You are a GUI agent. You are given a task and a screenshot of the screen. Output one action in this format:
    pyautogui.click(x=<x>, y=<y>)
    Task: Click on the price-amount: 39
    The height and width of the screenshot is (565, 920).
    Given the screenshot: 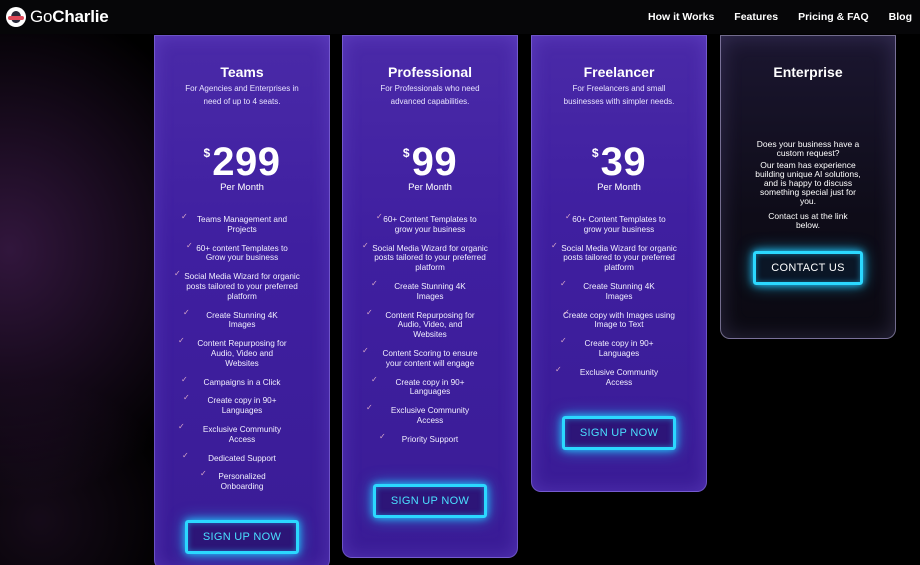 What is the action you would take?
    pyautogui.click(x=623, y=162)
    